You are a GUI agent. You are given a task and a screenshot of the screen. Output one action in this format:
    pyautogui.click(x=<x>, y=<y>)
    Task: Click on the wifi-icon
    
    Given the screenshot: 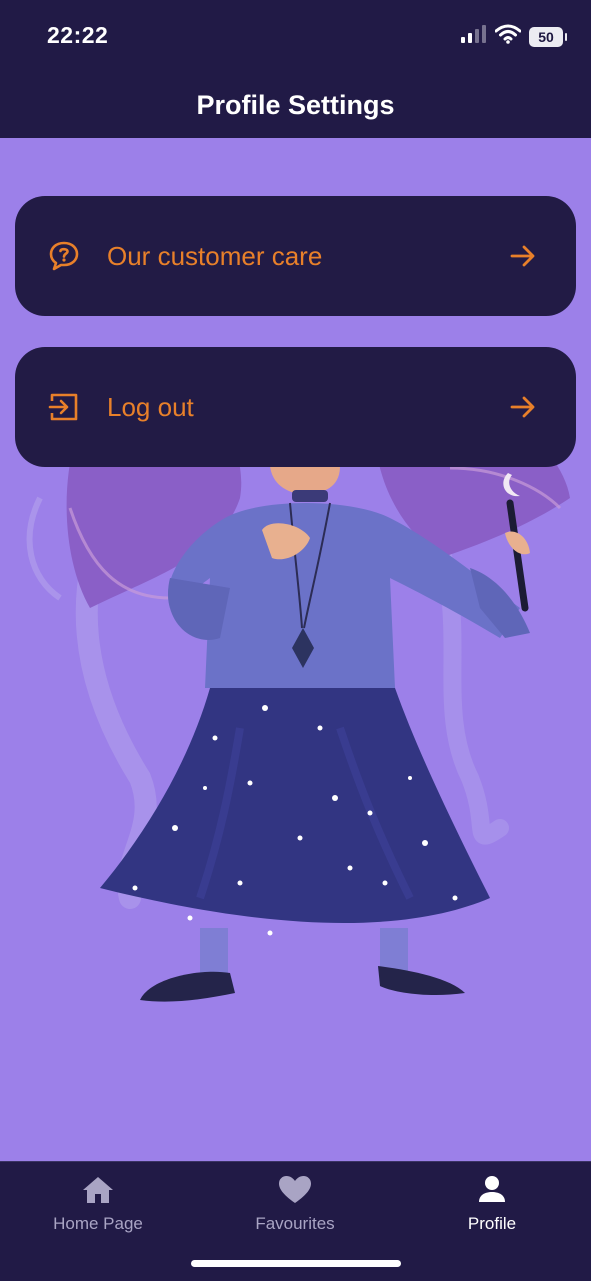 What is the action you would take?
    pyautogui.click(x=508, y=36)
    